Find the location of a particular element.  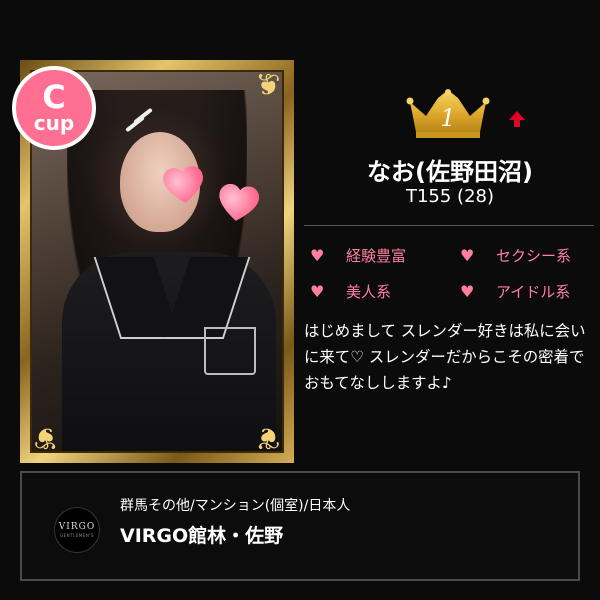

shop-logo-subtext: GENTLEMEN'S is located at coordinates (77, 535).